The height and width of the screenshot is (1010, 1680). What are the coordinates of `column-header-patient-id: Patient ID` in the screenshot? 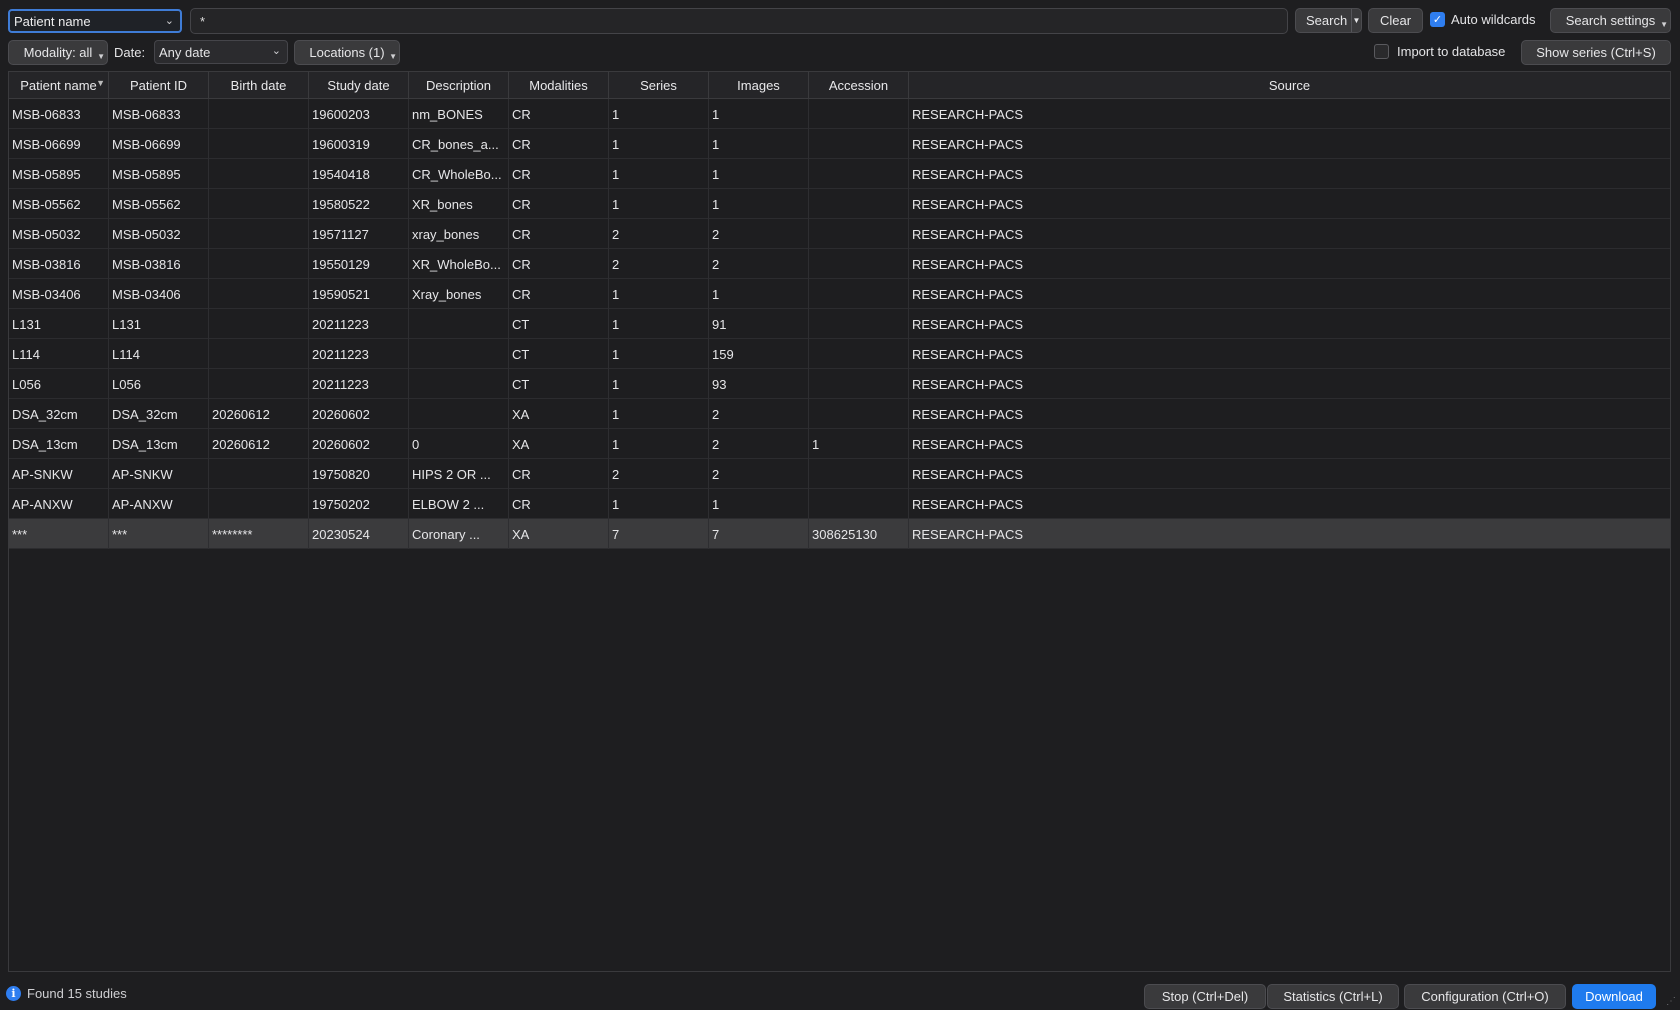 It's located at (159, 85).